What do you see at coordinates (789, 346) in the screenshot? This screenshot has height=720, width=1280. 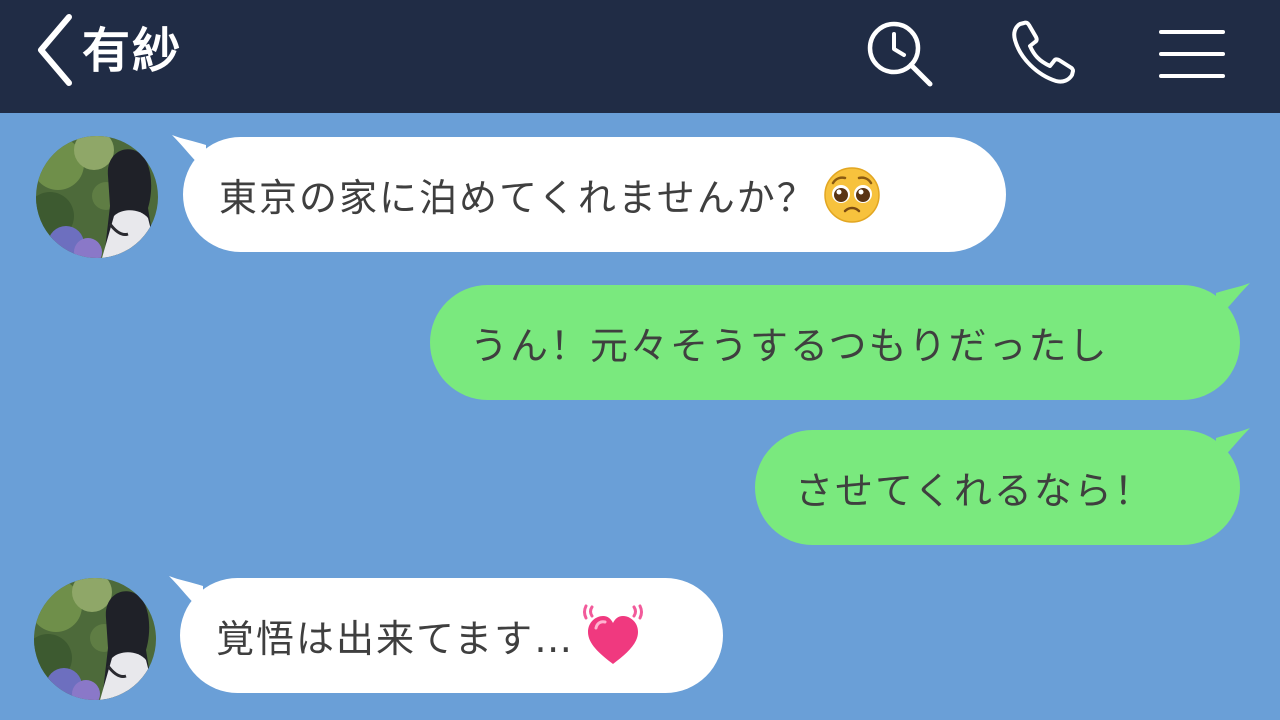 I see `message-text: うん！元々そうするつもりだったし` at bounding box center [789, 346].